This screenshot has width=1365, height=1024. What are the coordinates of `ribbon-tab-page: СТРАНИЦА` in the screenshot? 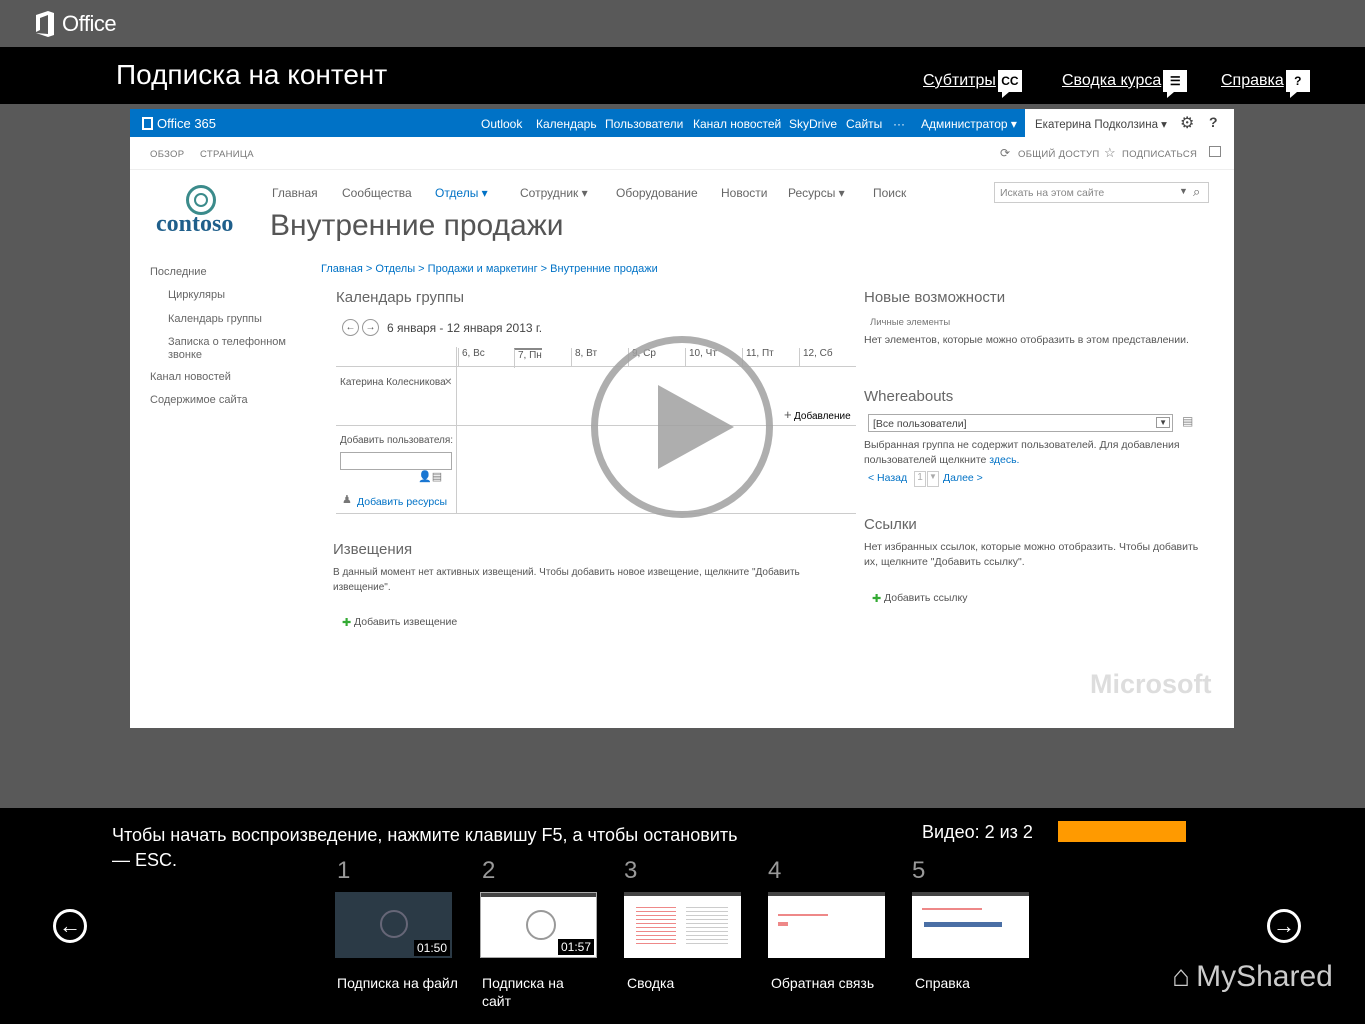 It's located at (227, 154).